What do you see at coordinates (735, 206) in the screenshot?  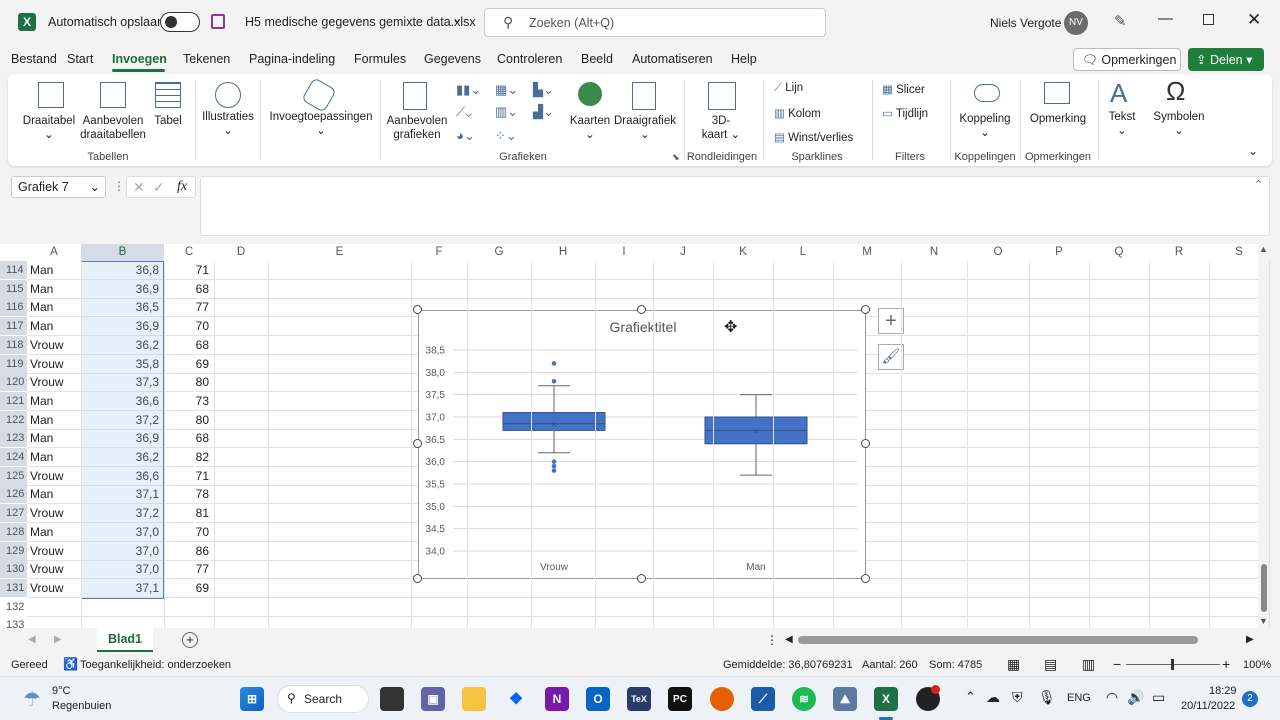 I see `formula-input` at bounding box center [735, 206].